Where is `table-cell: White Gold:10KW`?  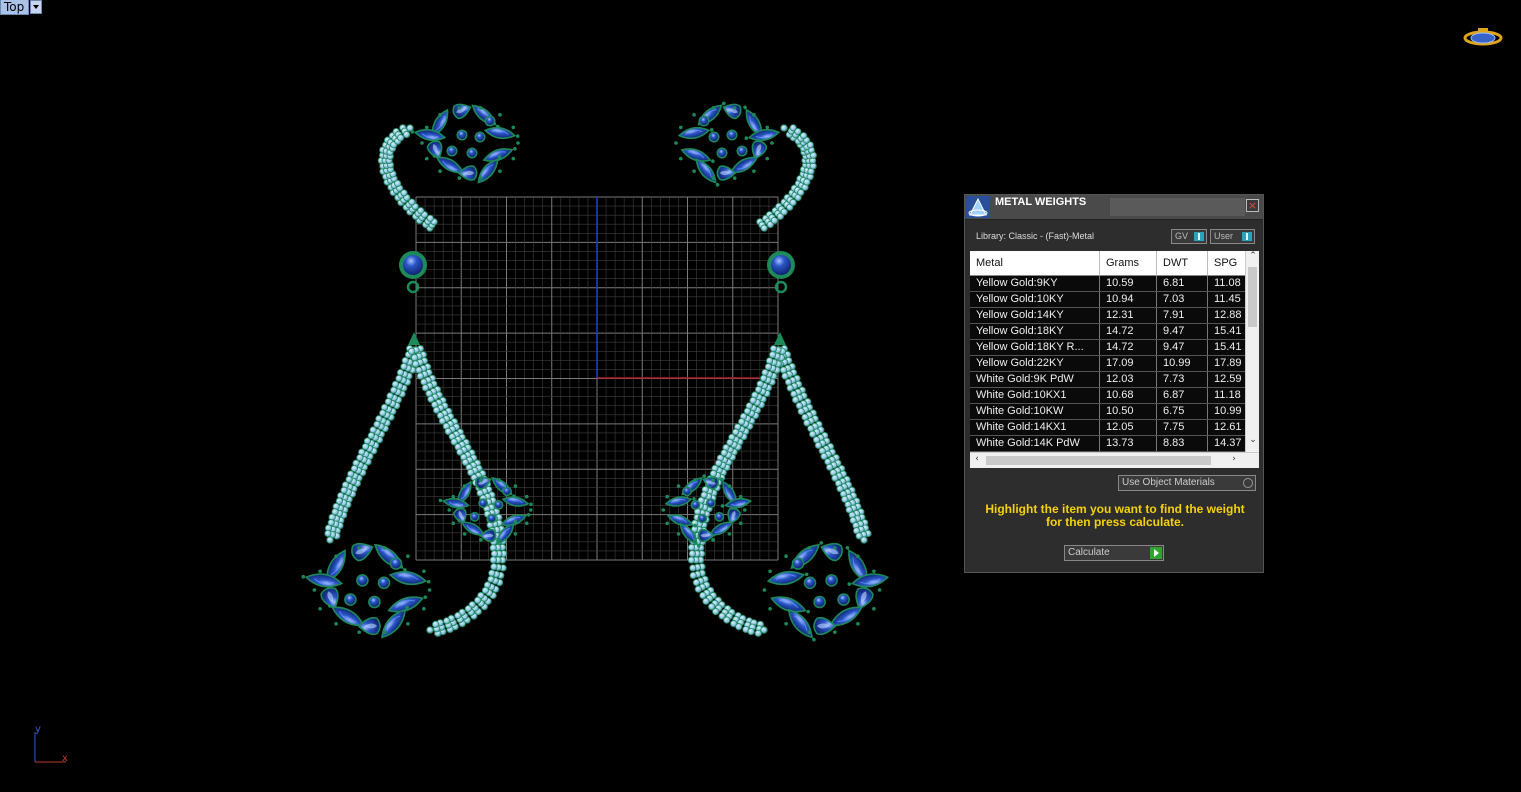
table-cell: White Gold:10KW is located at coordinates (1035, 411).